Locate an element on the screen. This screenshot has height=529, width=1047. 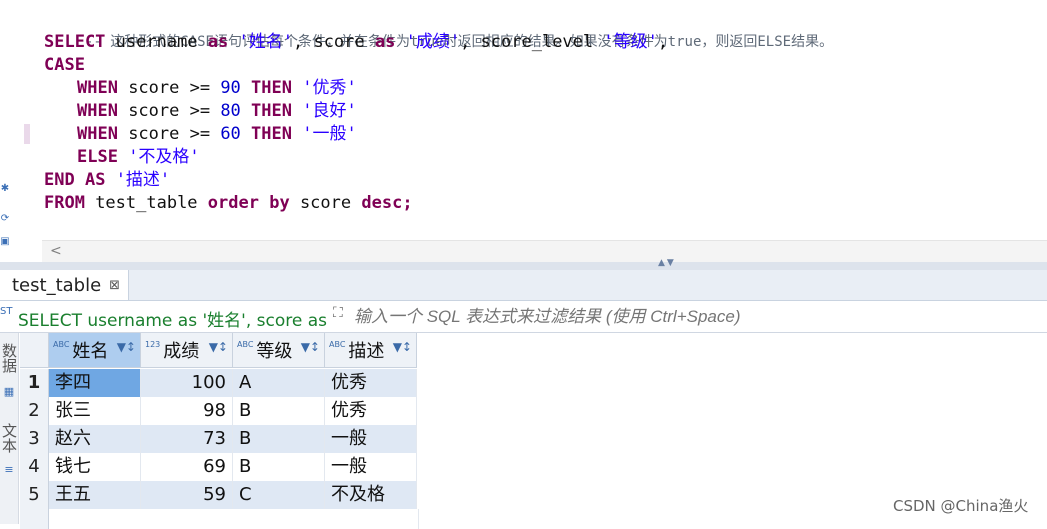
code-text: , is located at coordinates (663, 42).